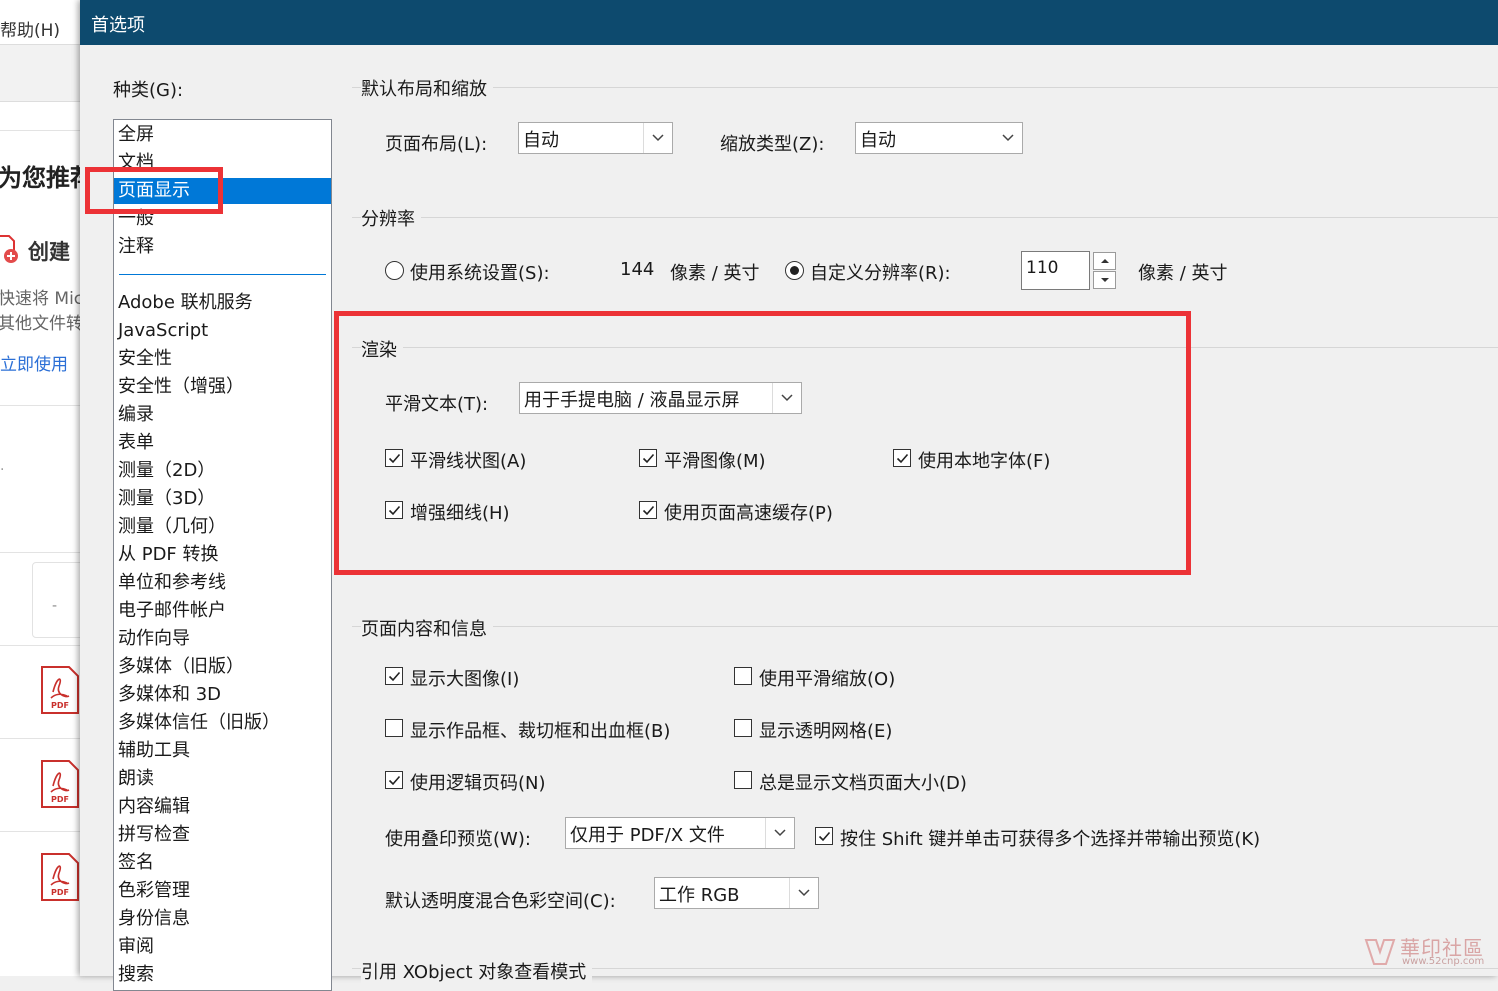 This screenshot has width=1498, height=991. What do you see at coordinates (1104, 280) in the screenshot?
I see `spin-down-button` at bounding box center [1104, 280].